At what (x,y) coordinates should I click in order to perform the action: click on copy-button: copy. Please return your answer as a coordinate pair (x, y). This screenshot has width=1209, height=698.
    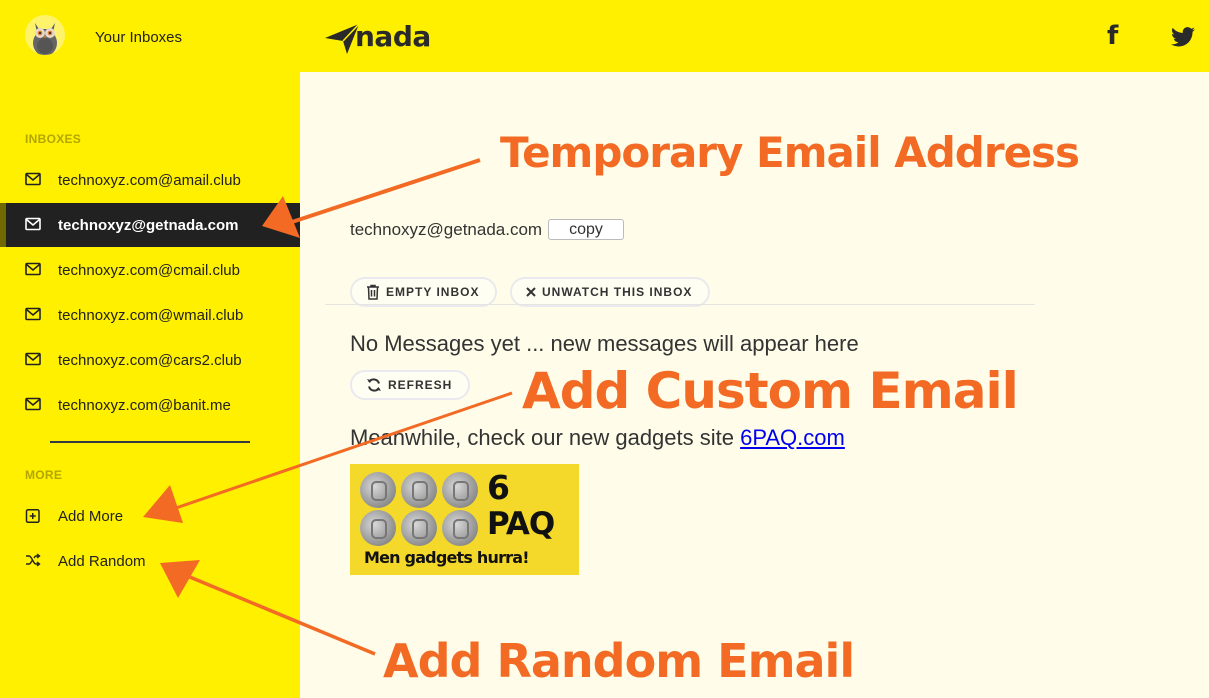
    Looking at the image, I should click on (586, 229).